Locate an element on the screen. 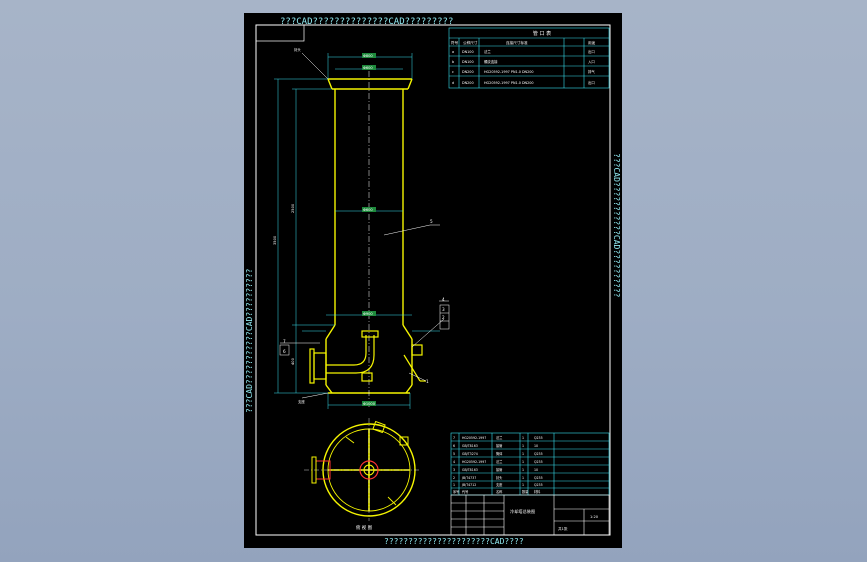 Image resolution: width=867 pixels, height=562 pixels. frame-corner-box is located at coordinates (280, 33).